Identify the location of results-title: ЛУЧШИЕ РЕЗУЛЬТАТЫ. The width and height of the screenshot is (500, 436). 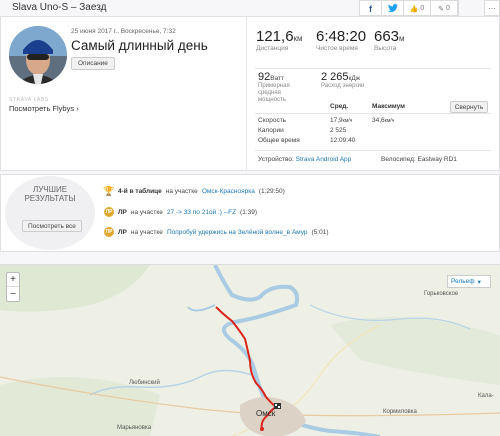
(50, 194).